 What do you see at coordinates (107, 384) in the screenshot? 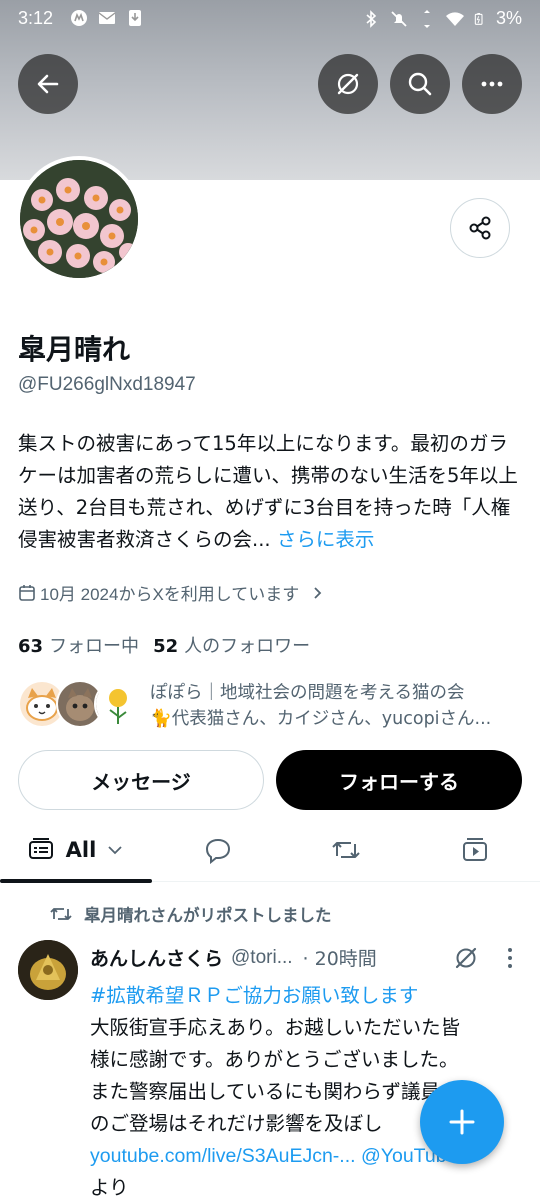
I see `profile-handle: @FU266glNxd18947` at bounding box center [107, 384].